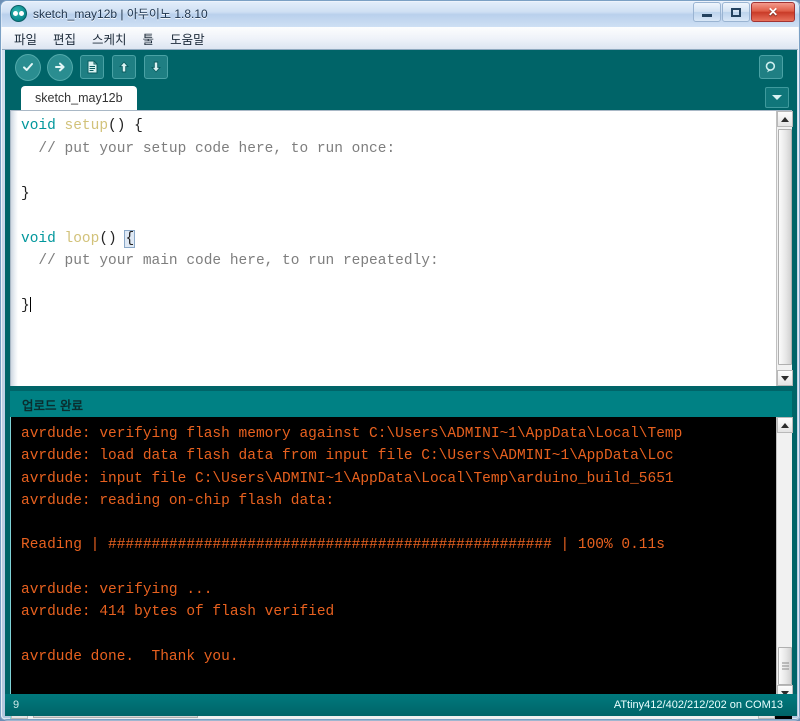 This screenshot has height=721, width=800. I want to click on title-group: sketch_may12b | 아두이노 1.8.10, so click(109, 13).